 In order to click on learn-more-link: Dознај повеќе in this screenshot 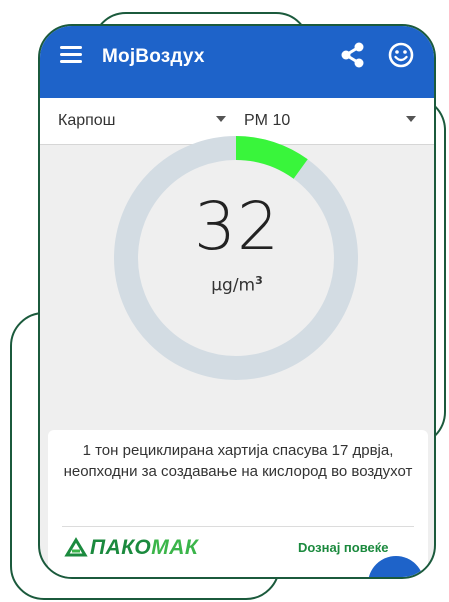, I will do `click(343, 547)`.